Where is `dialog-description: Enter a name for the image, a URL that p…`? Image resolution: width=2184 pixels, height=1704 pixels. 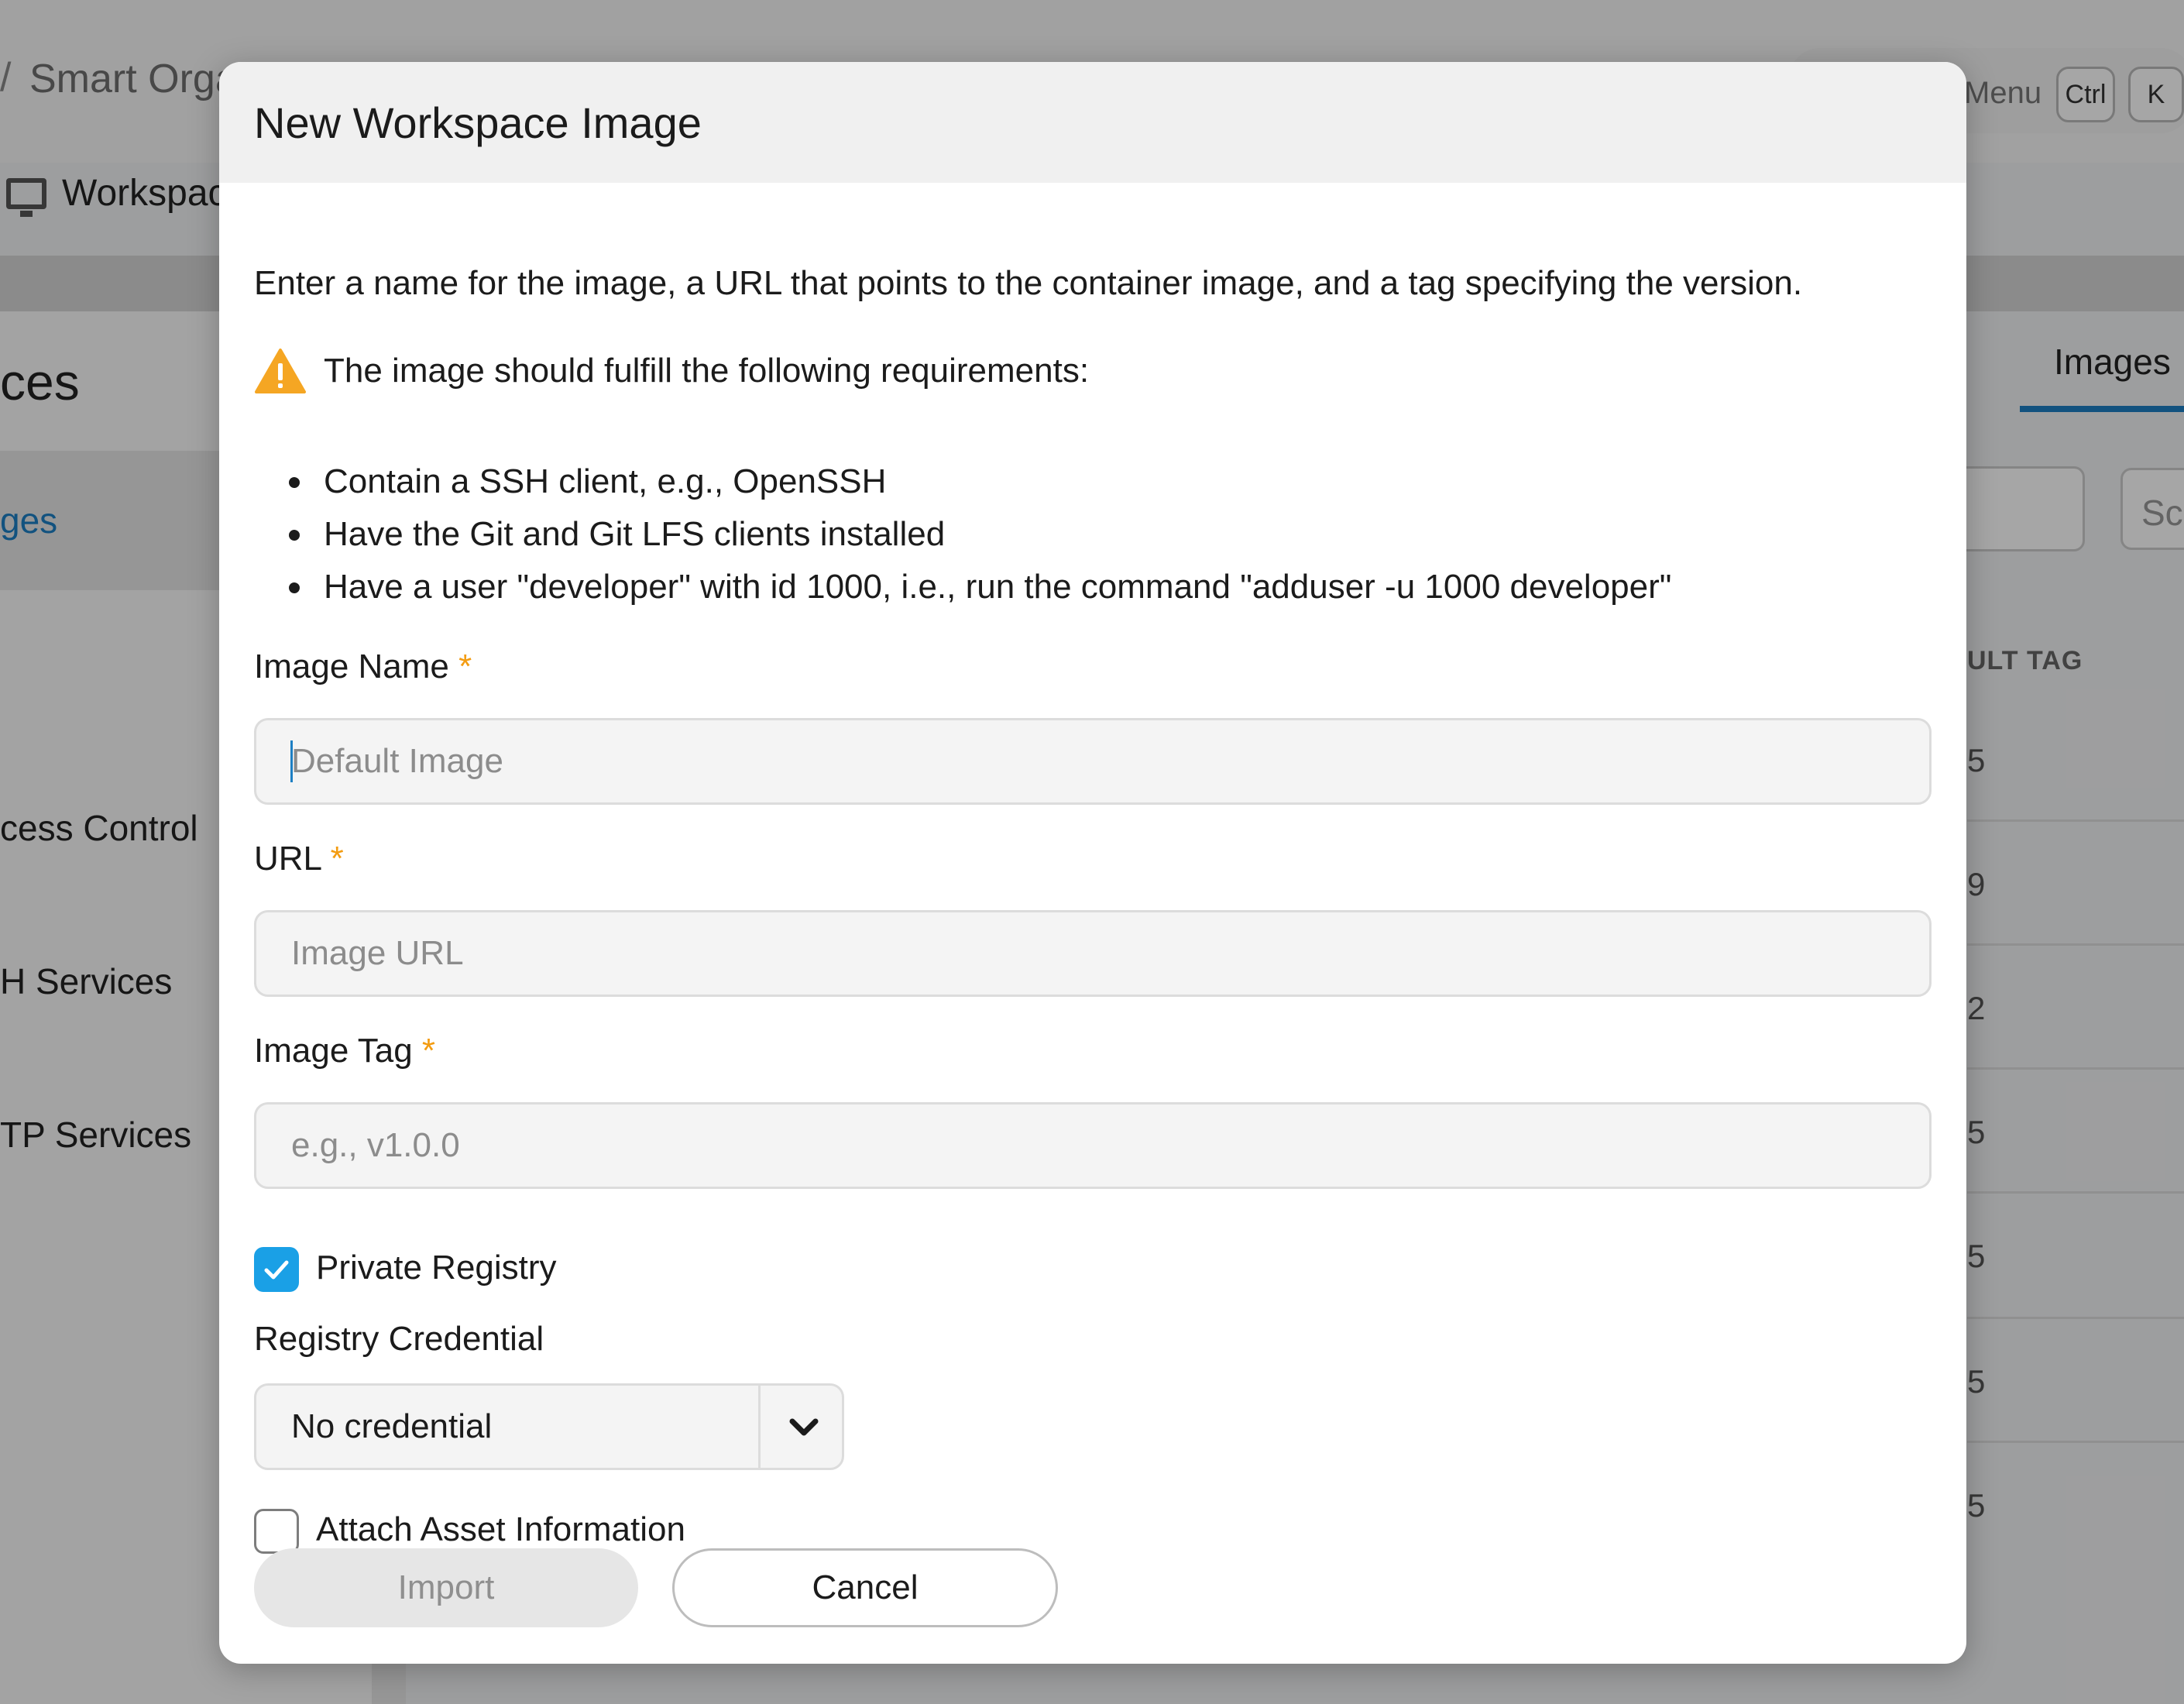 dialog-description: Enter a name for the image, a URL that p… is located at coordinates (1028, 283).